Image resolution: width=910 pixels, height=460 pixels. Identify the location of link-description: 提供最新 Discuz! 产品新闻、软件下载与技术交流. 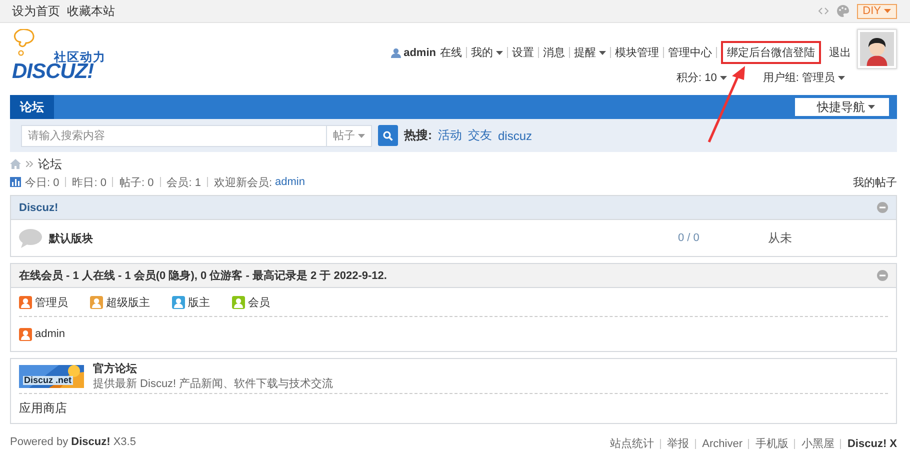
(213, 383).